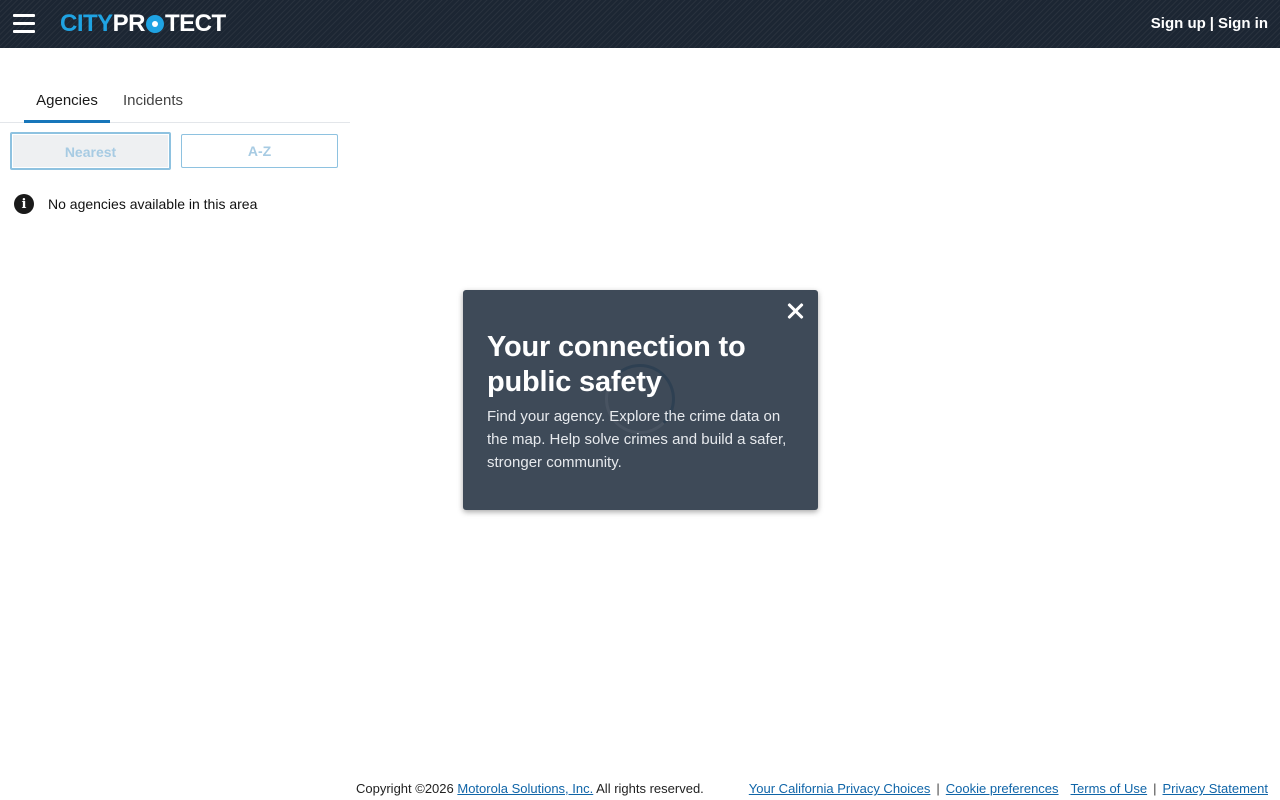 The width and height of the screenshot is (1280, 800). I want to click on logo-tect-text: TECT, so click(195, 23).